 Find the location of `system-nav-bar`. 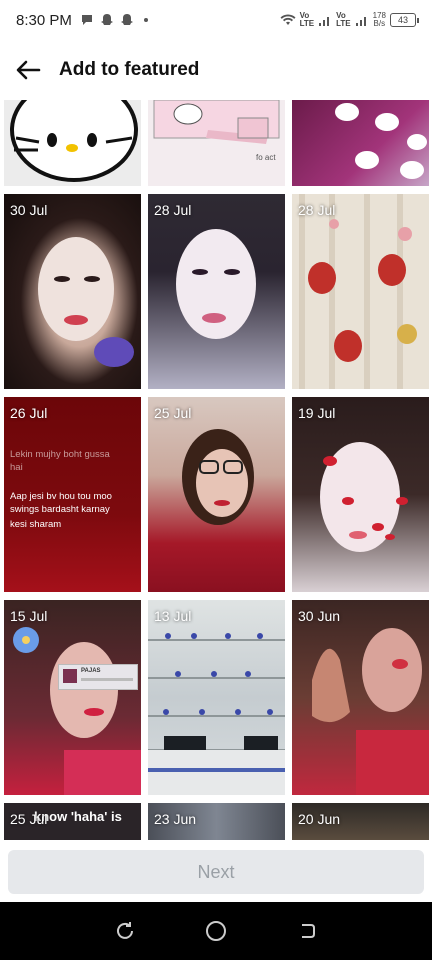

system-nav-bar is located at coordinates (216, 931).